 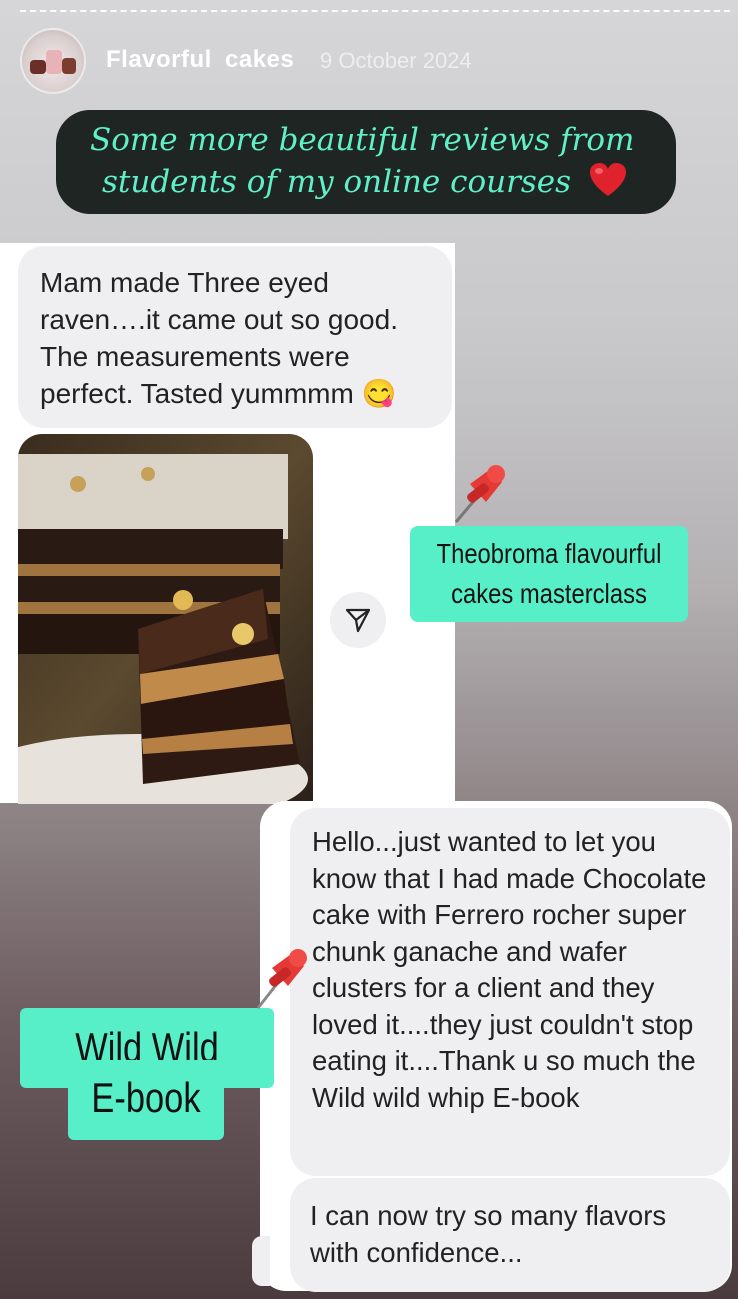 I want to click on course-tag-ebook: E-book, so click(x=146, y=1100).